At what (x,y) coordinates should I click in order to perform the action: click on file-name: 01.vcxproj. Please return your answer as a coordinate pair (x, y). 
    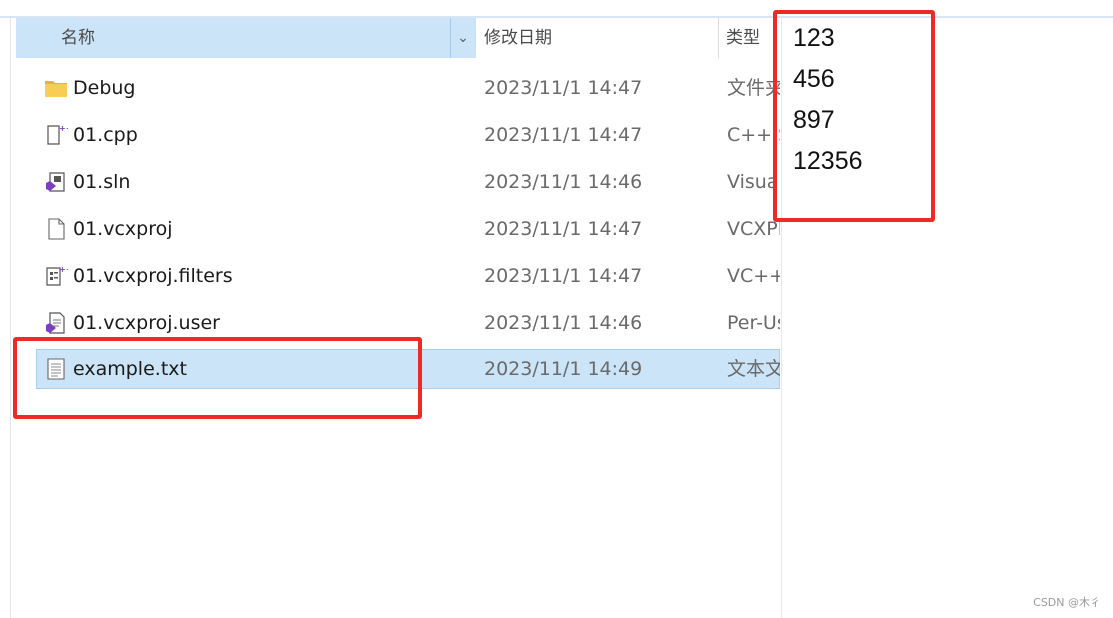
    Looking at the image, I should click on (123, 229).